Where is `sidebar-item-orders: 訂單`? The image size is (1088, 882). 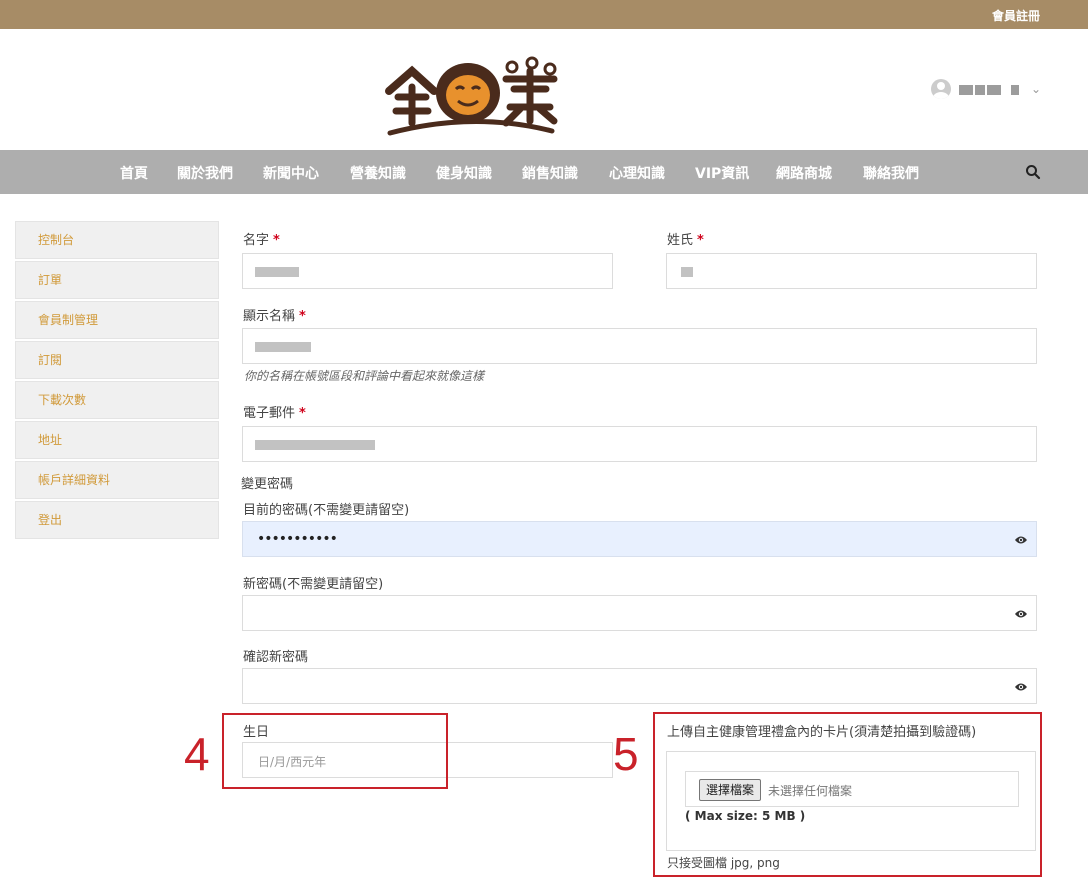 sidebar-item-orders: 訂單 is located at coordinates (117, 280).